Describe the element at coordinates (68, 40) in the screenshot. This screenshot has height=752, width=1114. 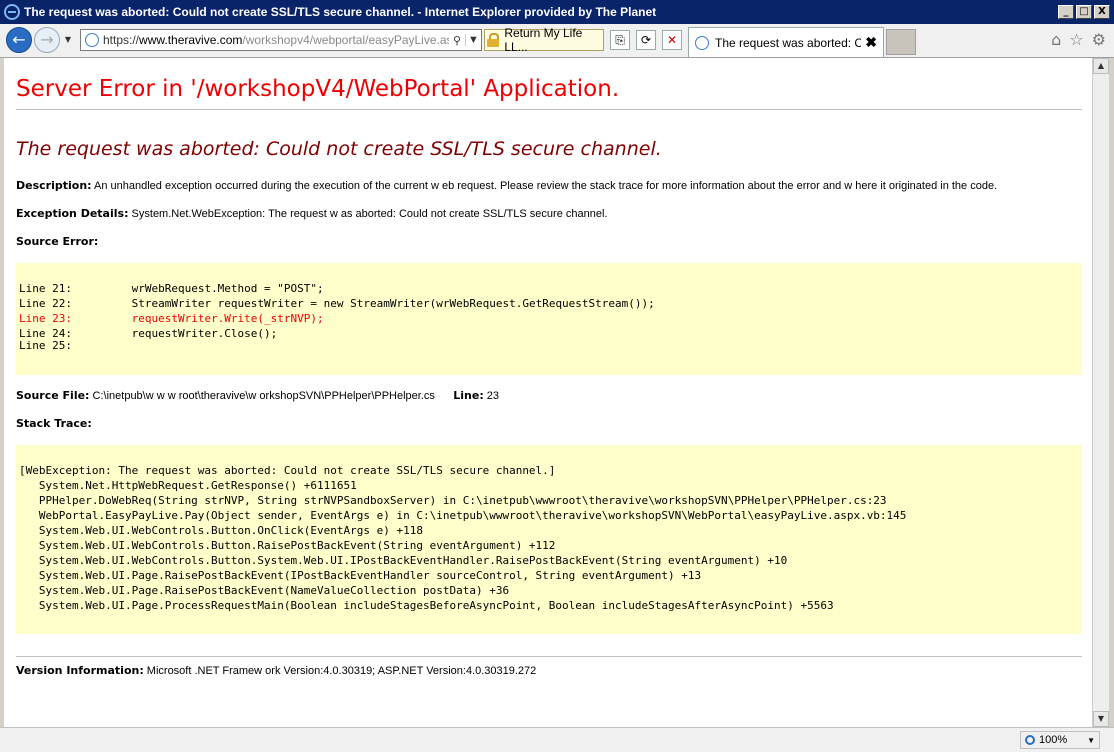
I see `recent-pages-dropdown-icon: ▼` at that location.